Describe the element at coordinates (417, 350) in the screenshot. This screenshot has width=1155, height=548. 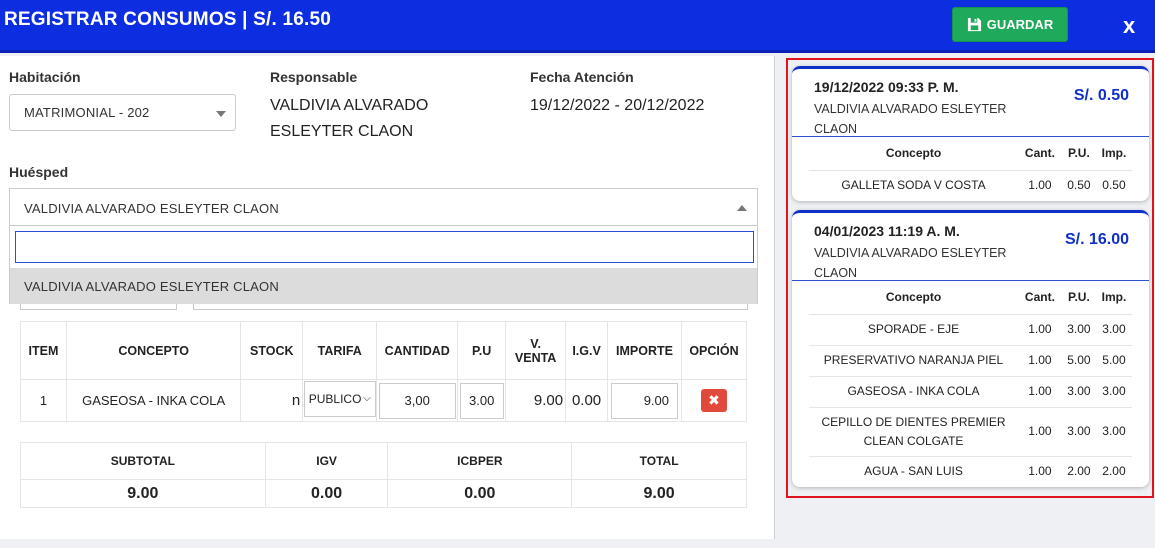
I see `col-cantidad: CANTIDAD` at that location.